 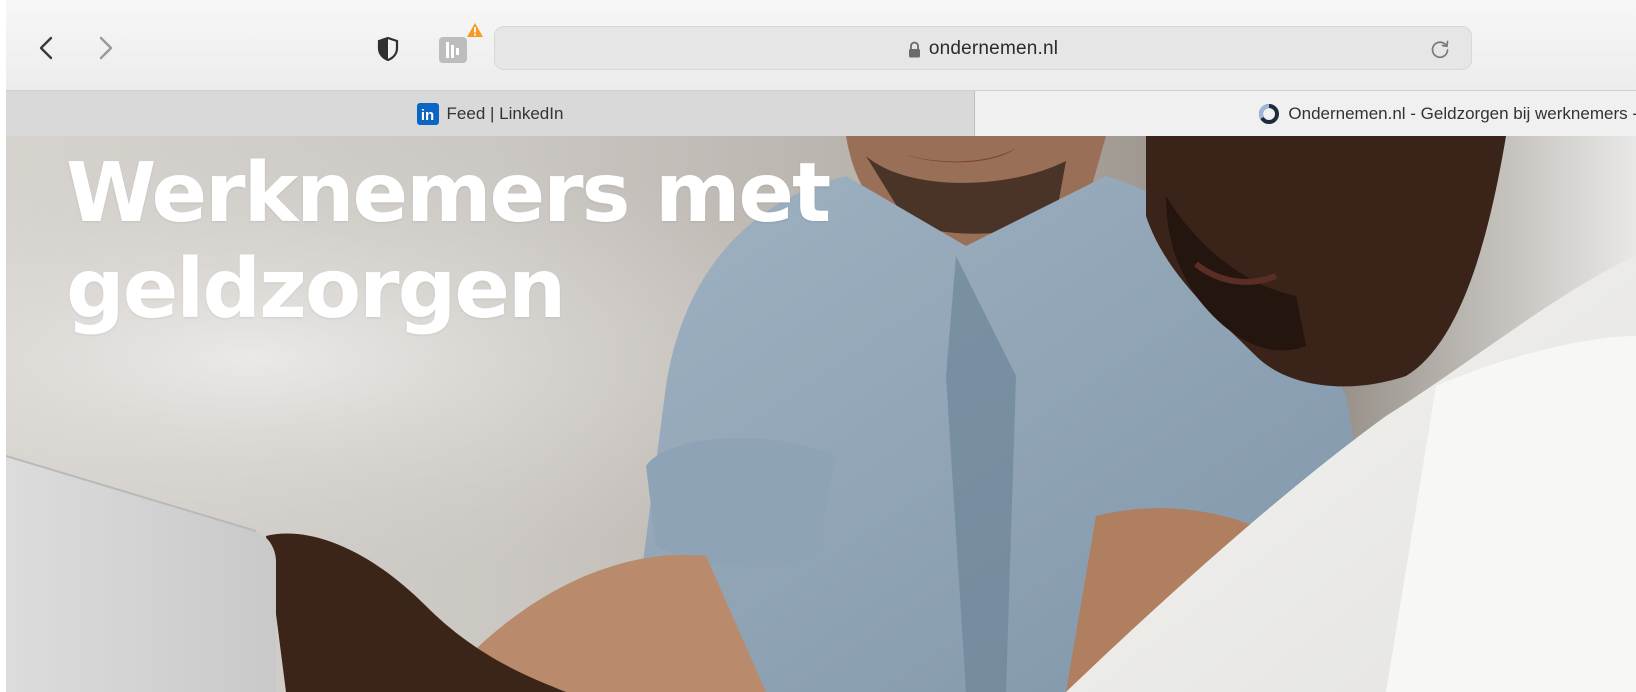 I want to click on extension-button, so click(x=460, y=43).